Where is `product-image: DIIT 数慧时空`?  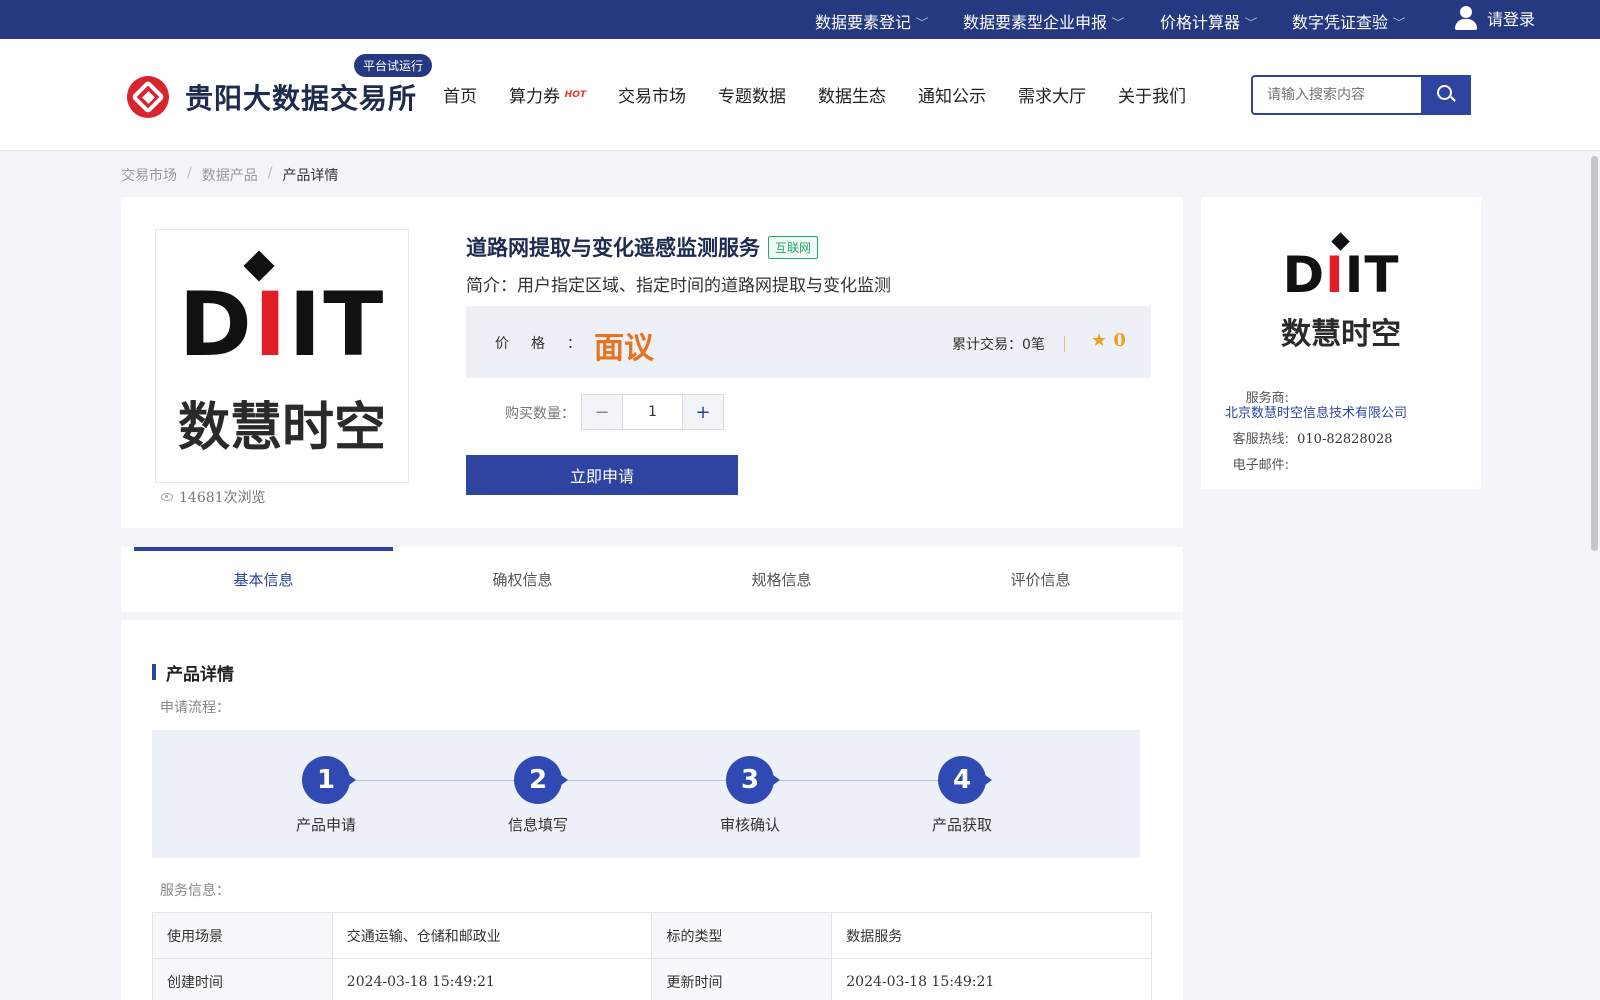 product-image: DIIT 数慧时空 is located at coordinates (282, 356).